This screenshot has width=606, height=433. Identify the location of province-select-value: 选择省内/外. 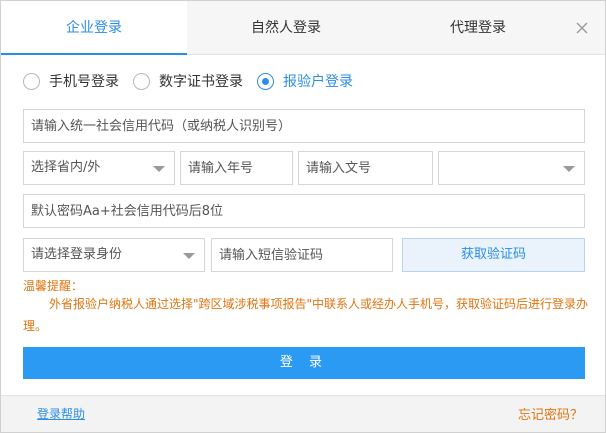
(66, 167).